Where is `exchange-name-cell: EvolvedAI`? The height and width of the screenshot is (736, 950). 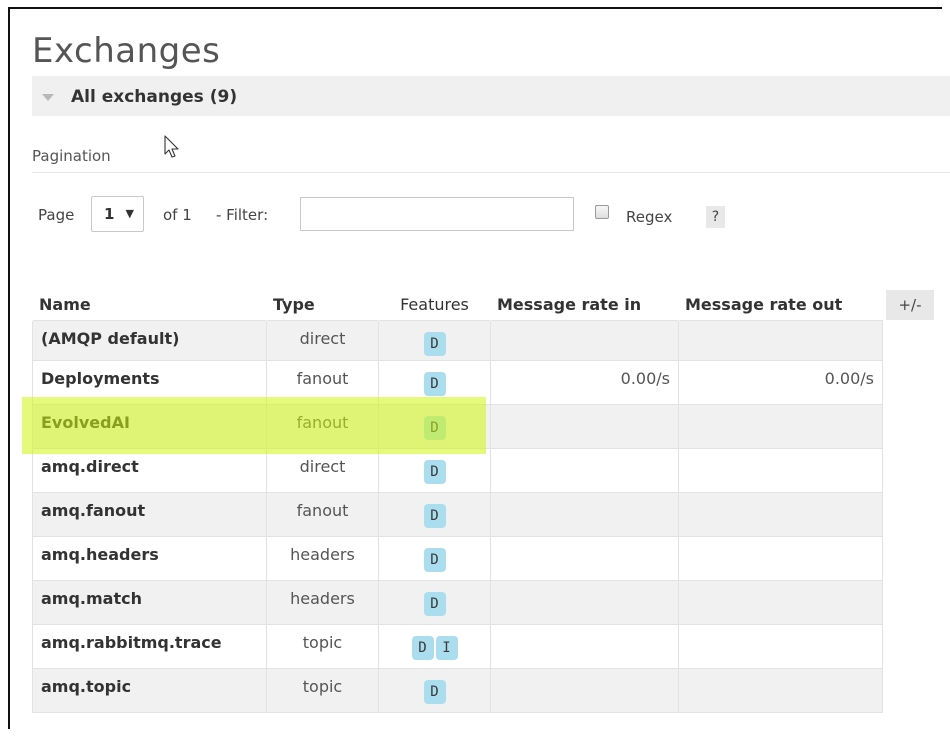 exchange-name-cell: EvolvedAI is located at coordinates (149, 426).